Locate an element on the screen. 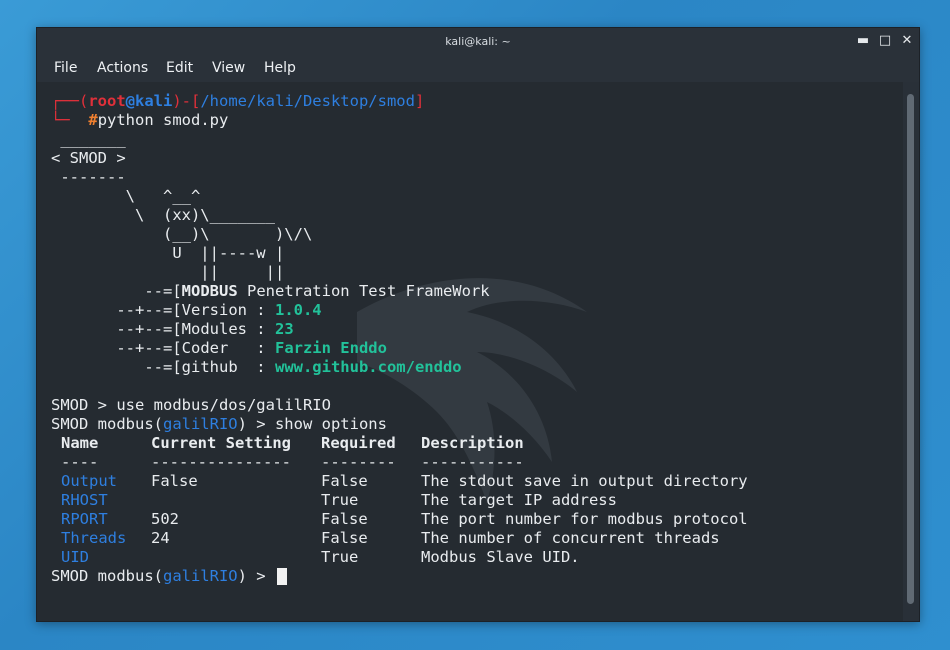 The height and width of the screenshot is (650, 950). show-options-line: SMOD modbus(galilRIO) > show options is located at coordinates (219, 424).